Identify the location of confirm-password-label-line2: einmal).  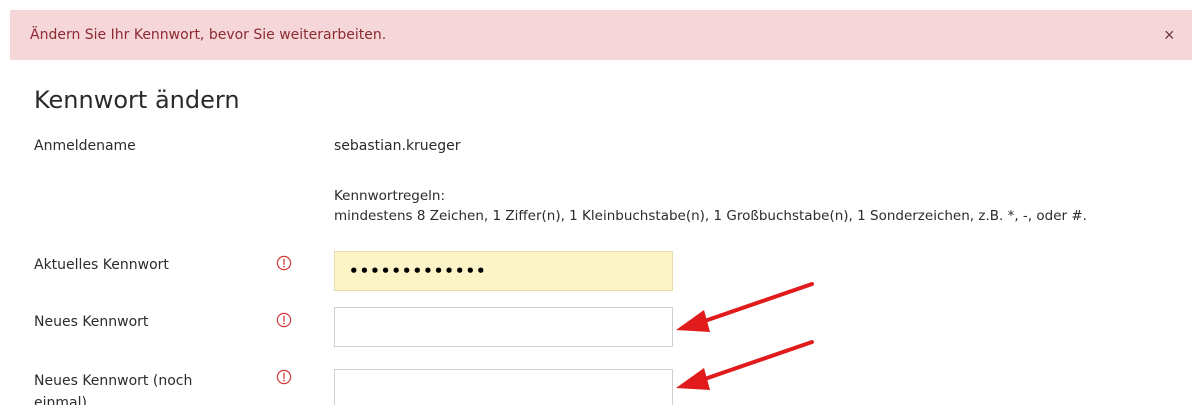
(60, 400).